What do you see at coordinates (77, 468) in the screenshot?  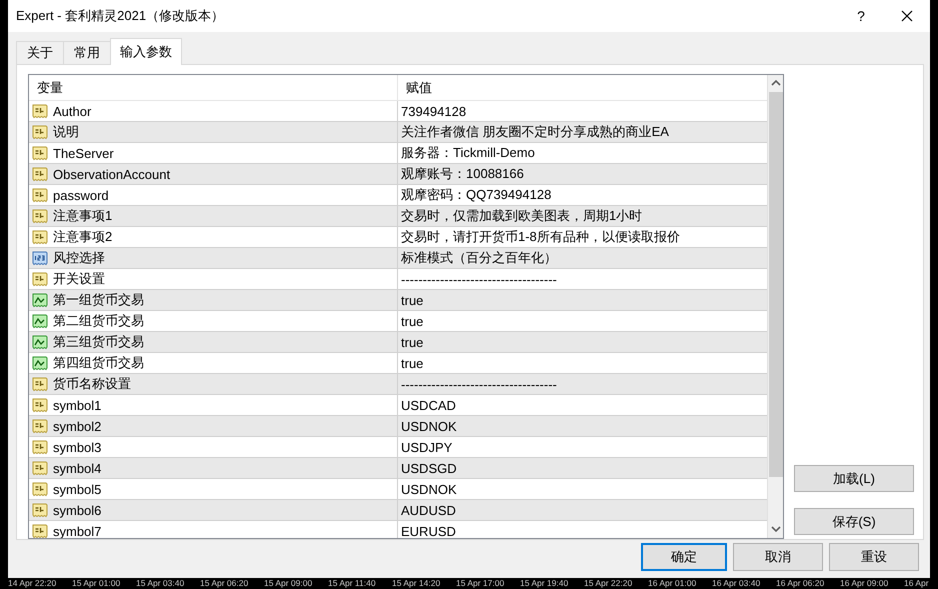 I see `parameter-name-text: symbol4` at bounding box center [77, 468].